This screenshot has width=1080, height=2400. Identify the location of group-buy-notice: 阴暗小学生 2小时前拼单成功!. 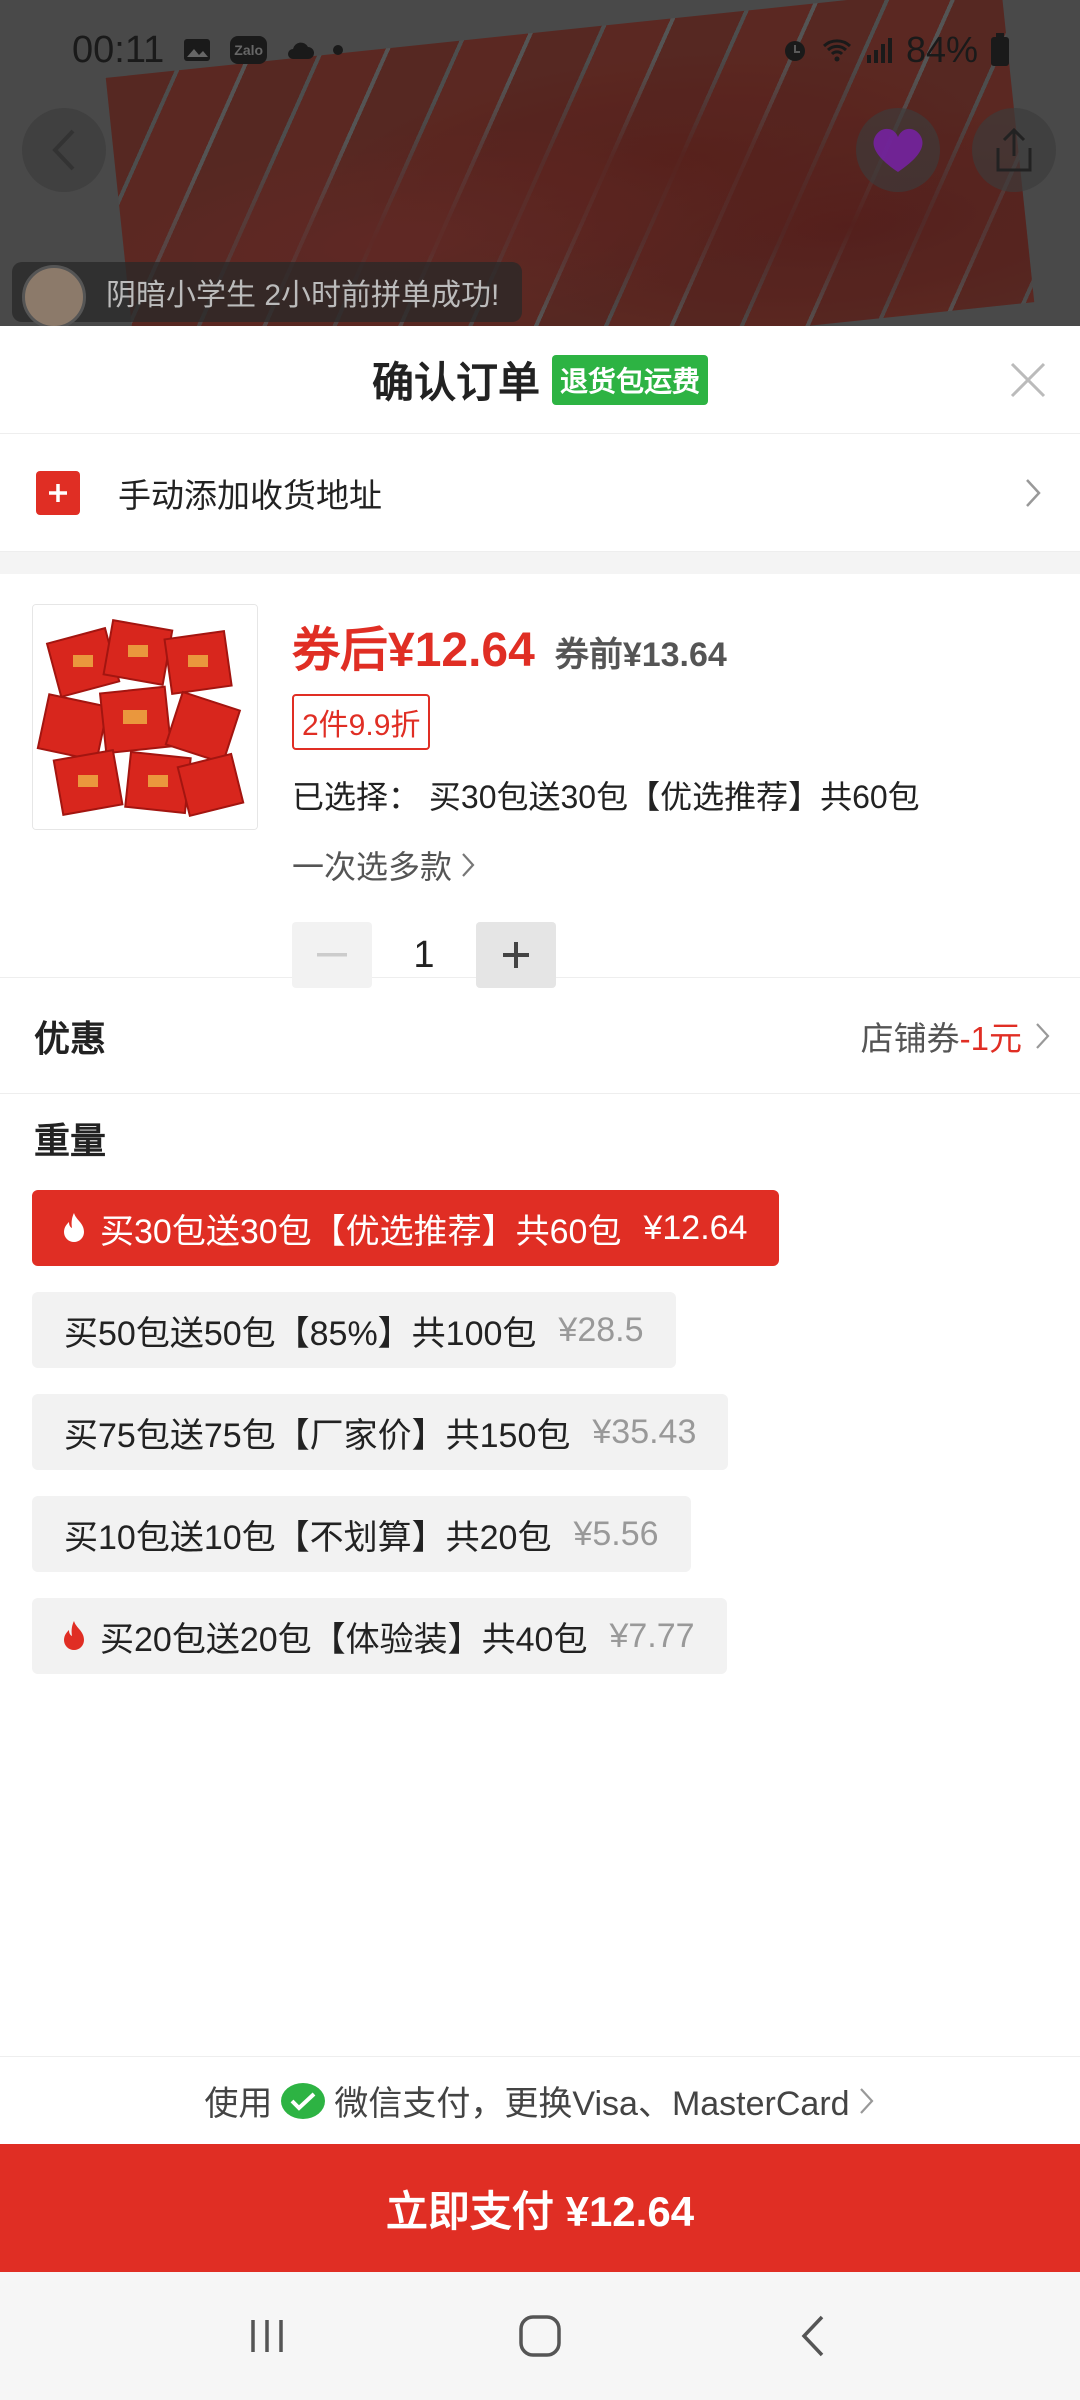
(267, 295).